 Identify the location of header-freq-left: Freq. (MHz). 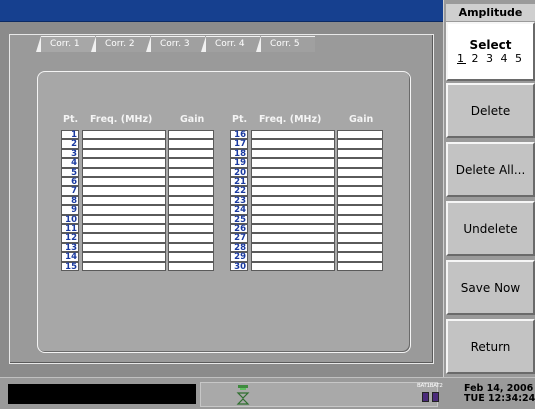
(121, 119).